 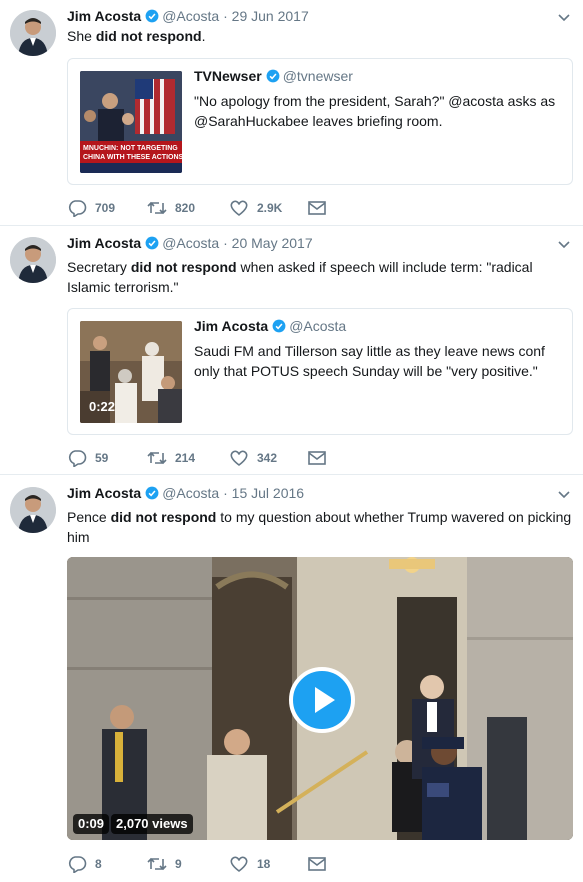 What do you see at coordinates (264, 864) in the screenshot?
I see `like-count: 18` at bounding box center [264, 864].